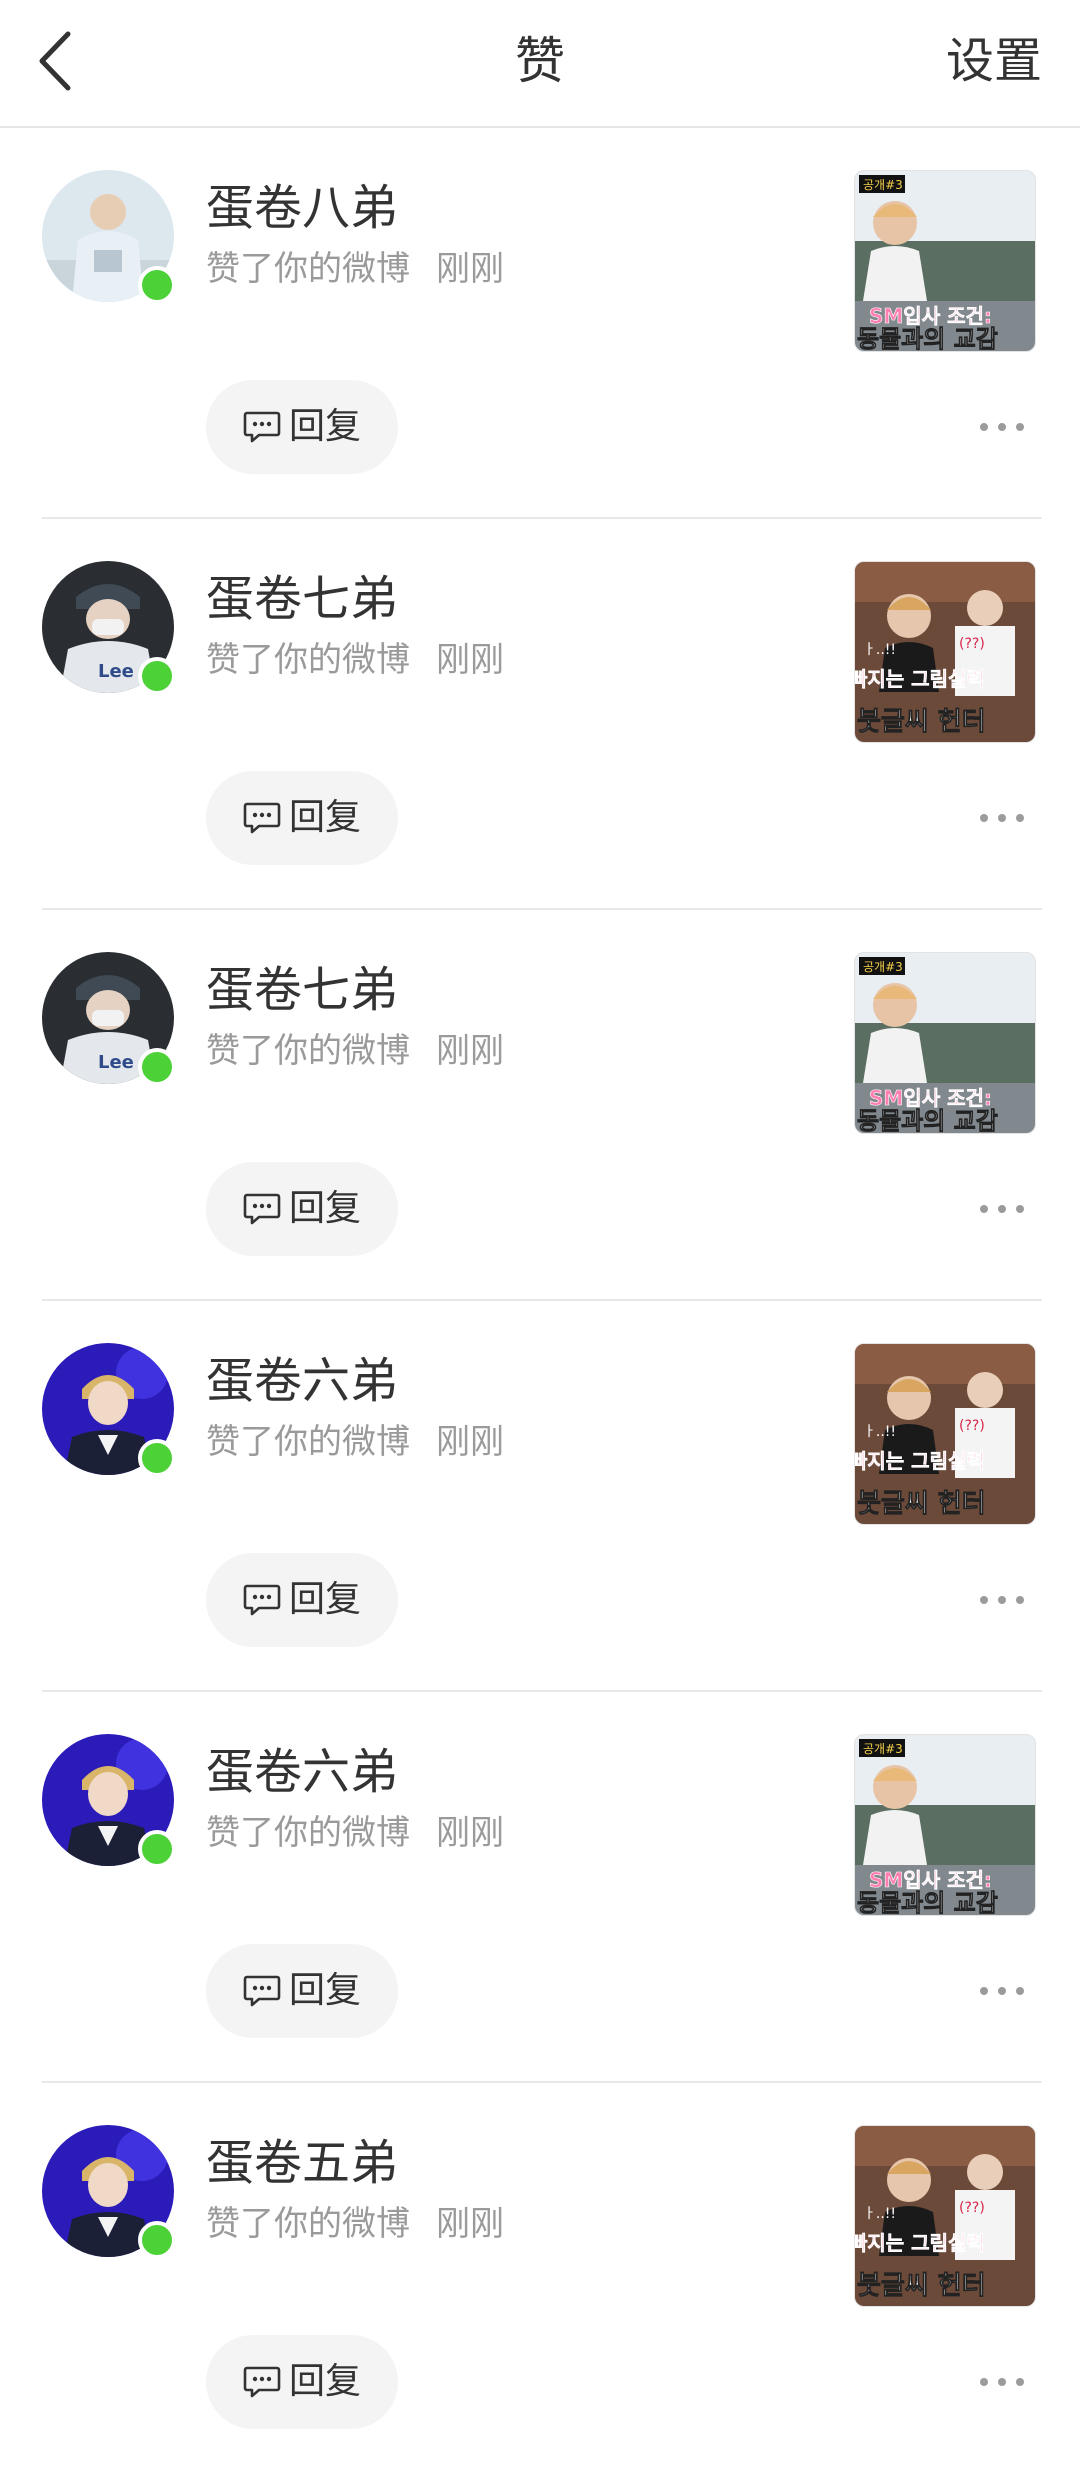 This screenshot has height=2472, width=1080. What do you see at coordinates (302, 2163) in the screenshot?
I see `user-name: 蛋卷五弟` at bounding box center [302, 2163].